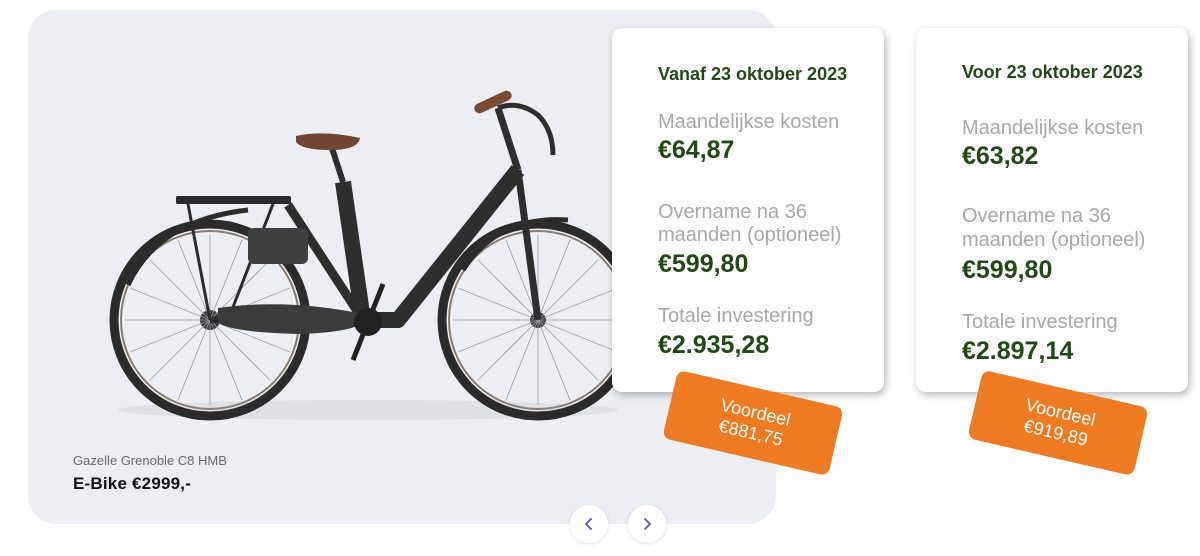 This screenshot has width=1200, height=556. What do you see at coordinates (1000, 156) in the screenshot?
I see `monthly-cost-value: €63,82` at bounding box center [1000, 156].